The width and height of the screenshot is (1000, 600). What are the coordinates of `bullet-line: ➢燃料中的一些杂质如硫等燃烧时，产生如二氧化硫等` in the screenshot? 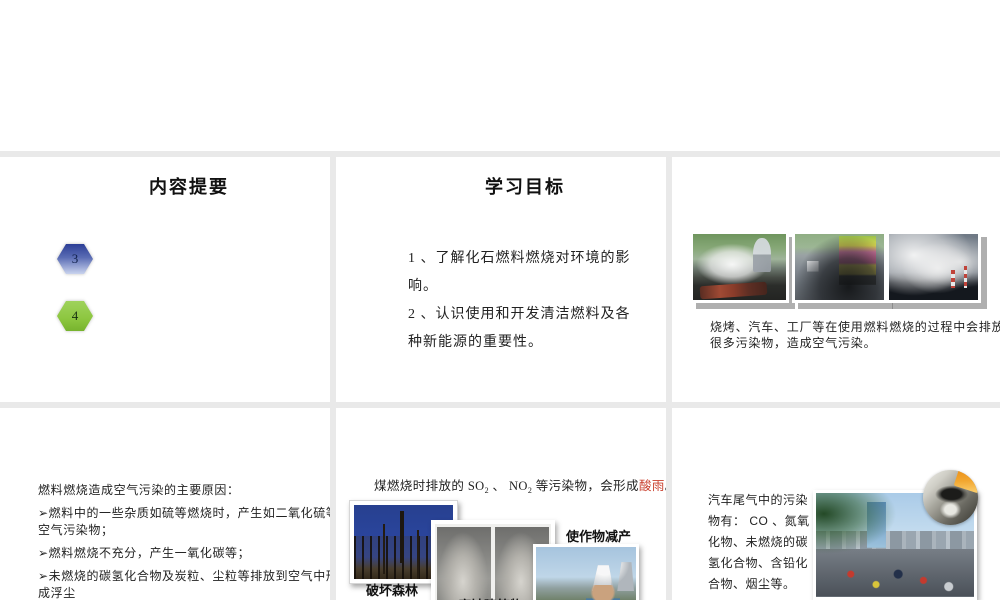 It's located at (184, 513).